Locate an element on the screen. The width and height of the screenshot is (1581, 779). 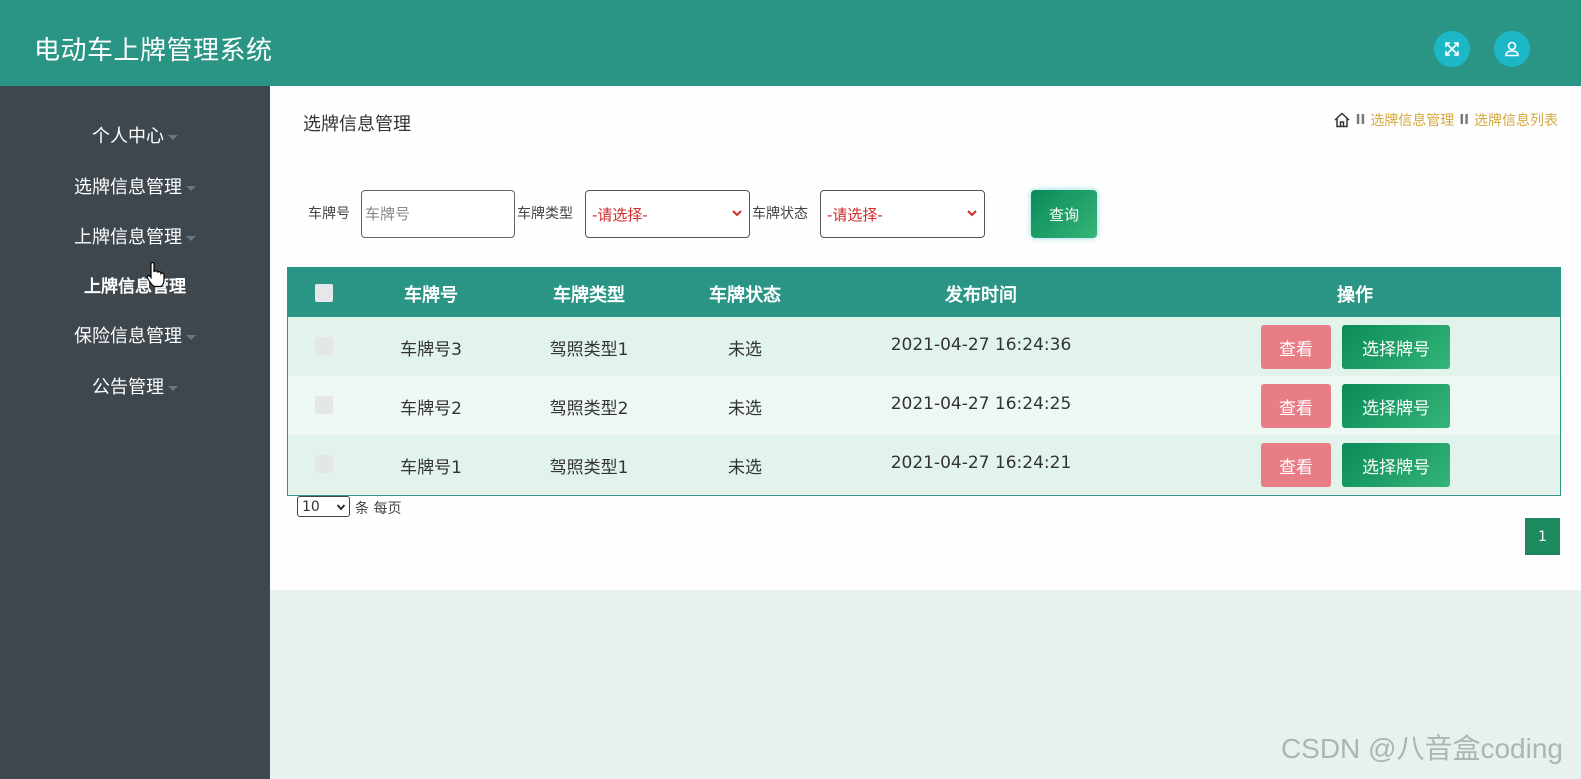
column-header-type: 车牌类型 is located at coordinates (589, 295).